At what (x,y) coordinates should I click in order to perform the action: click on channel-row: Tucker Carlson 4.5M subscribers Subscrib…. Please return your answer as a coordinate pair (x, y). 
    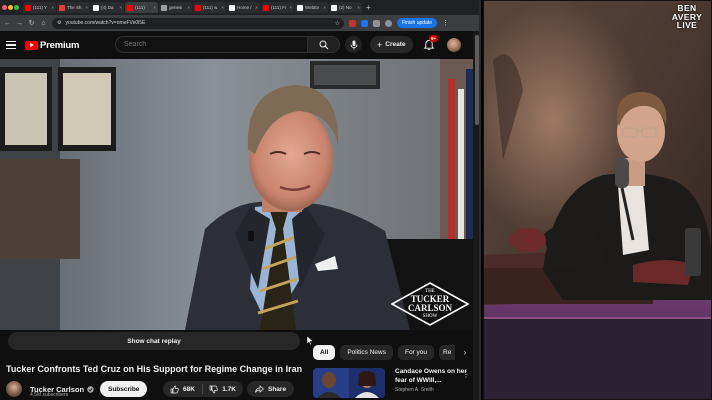
    Looking at the image, I should click on (156, 389).